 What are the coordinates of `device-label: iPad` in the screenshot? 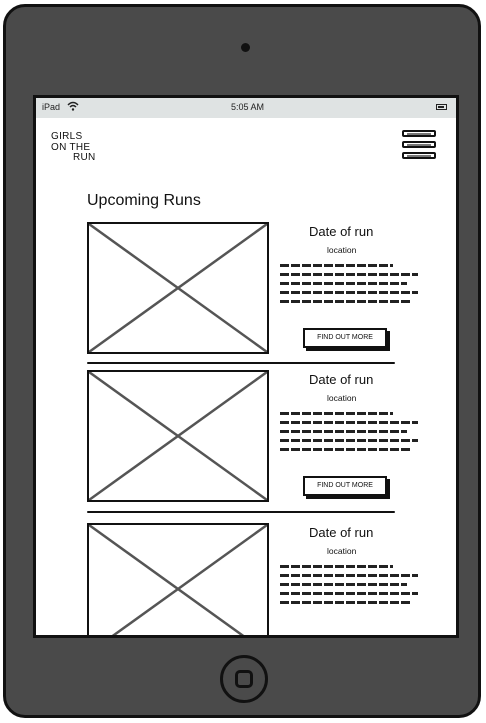 It's located at (51, 107).